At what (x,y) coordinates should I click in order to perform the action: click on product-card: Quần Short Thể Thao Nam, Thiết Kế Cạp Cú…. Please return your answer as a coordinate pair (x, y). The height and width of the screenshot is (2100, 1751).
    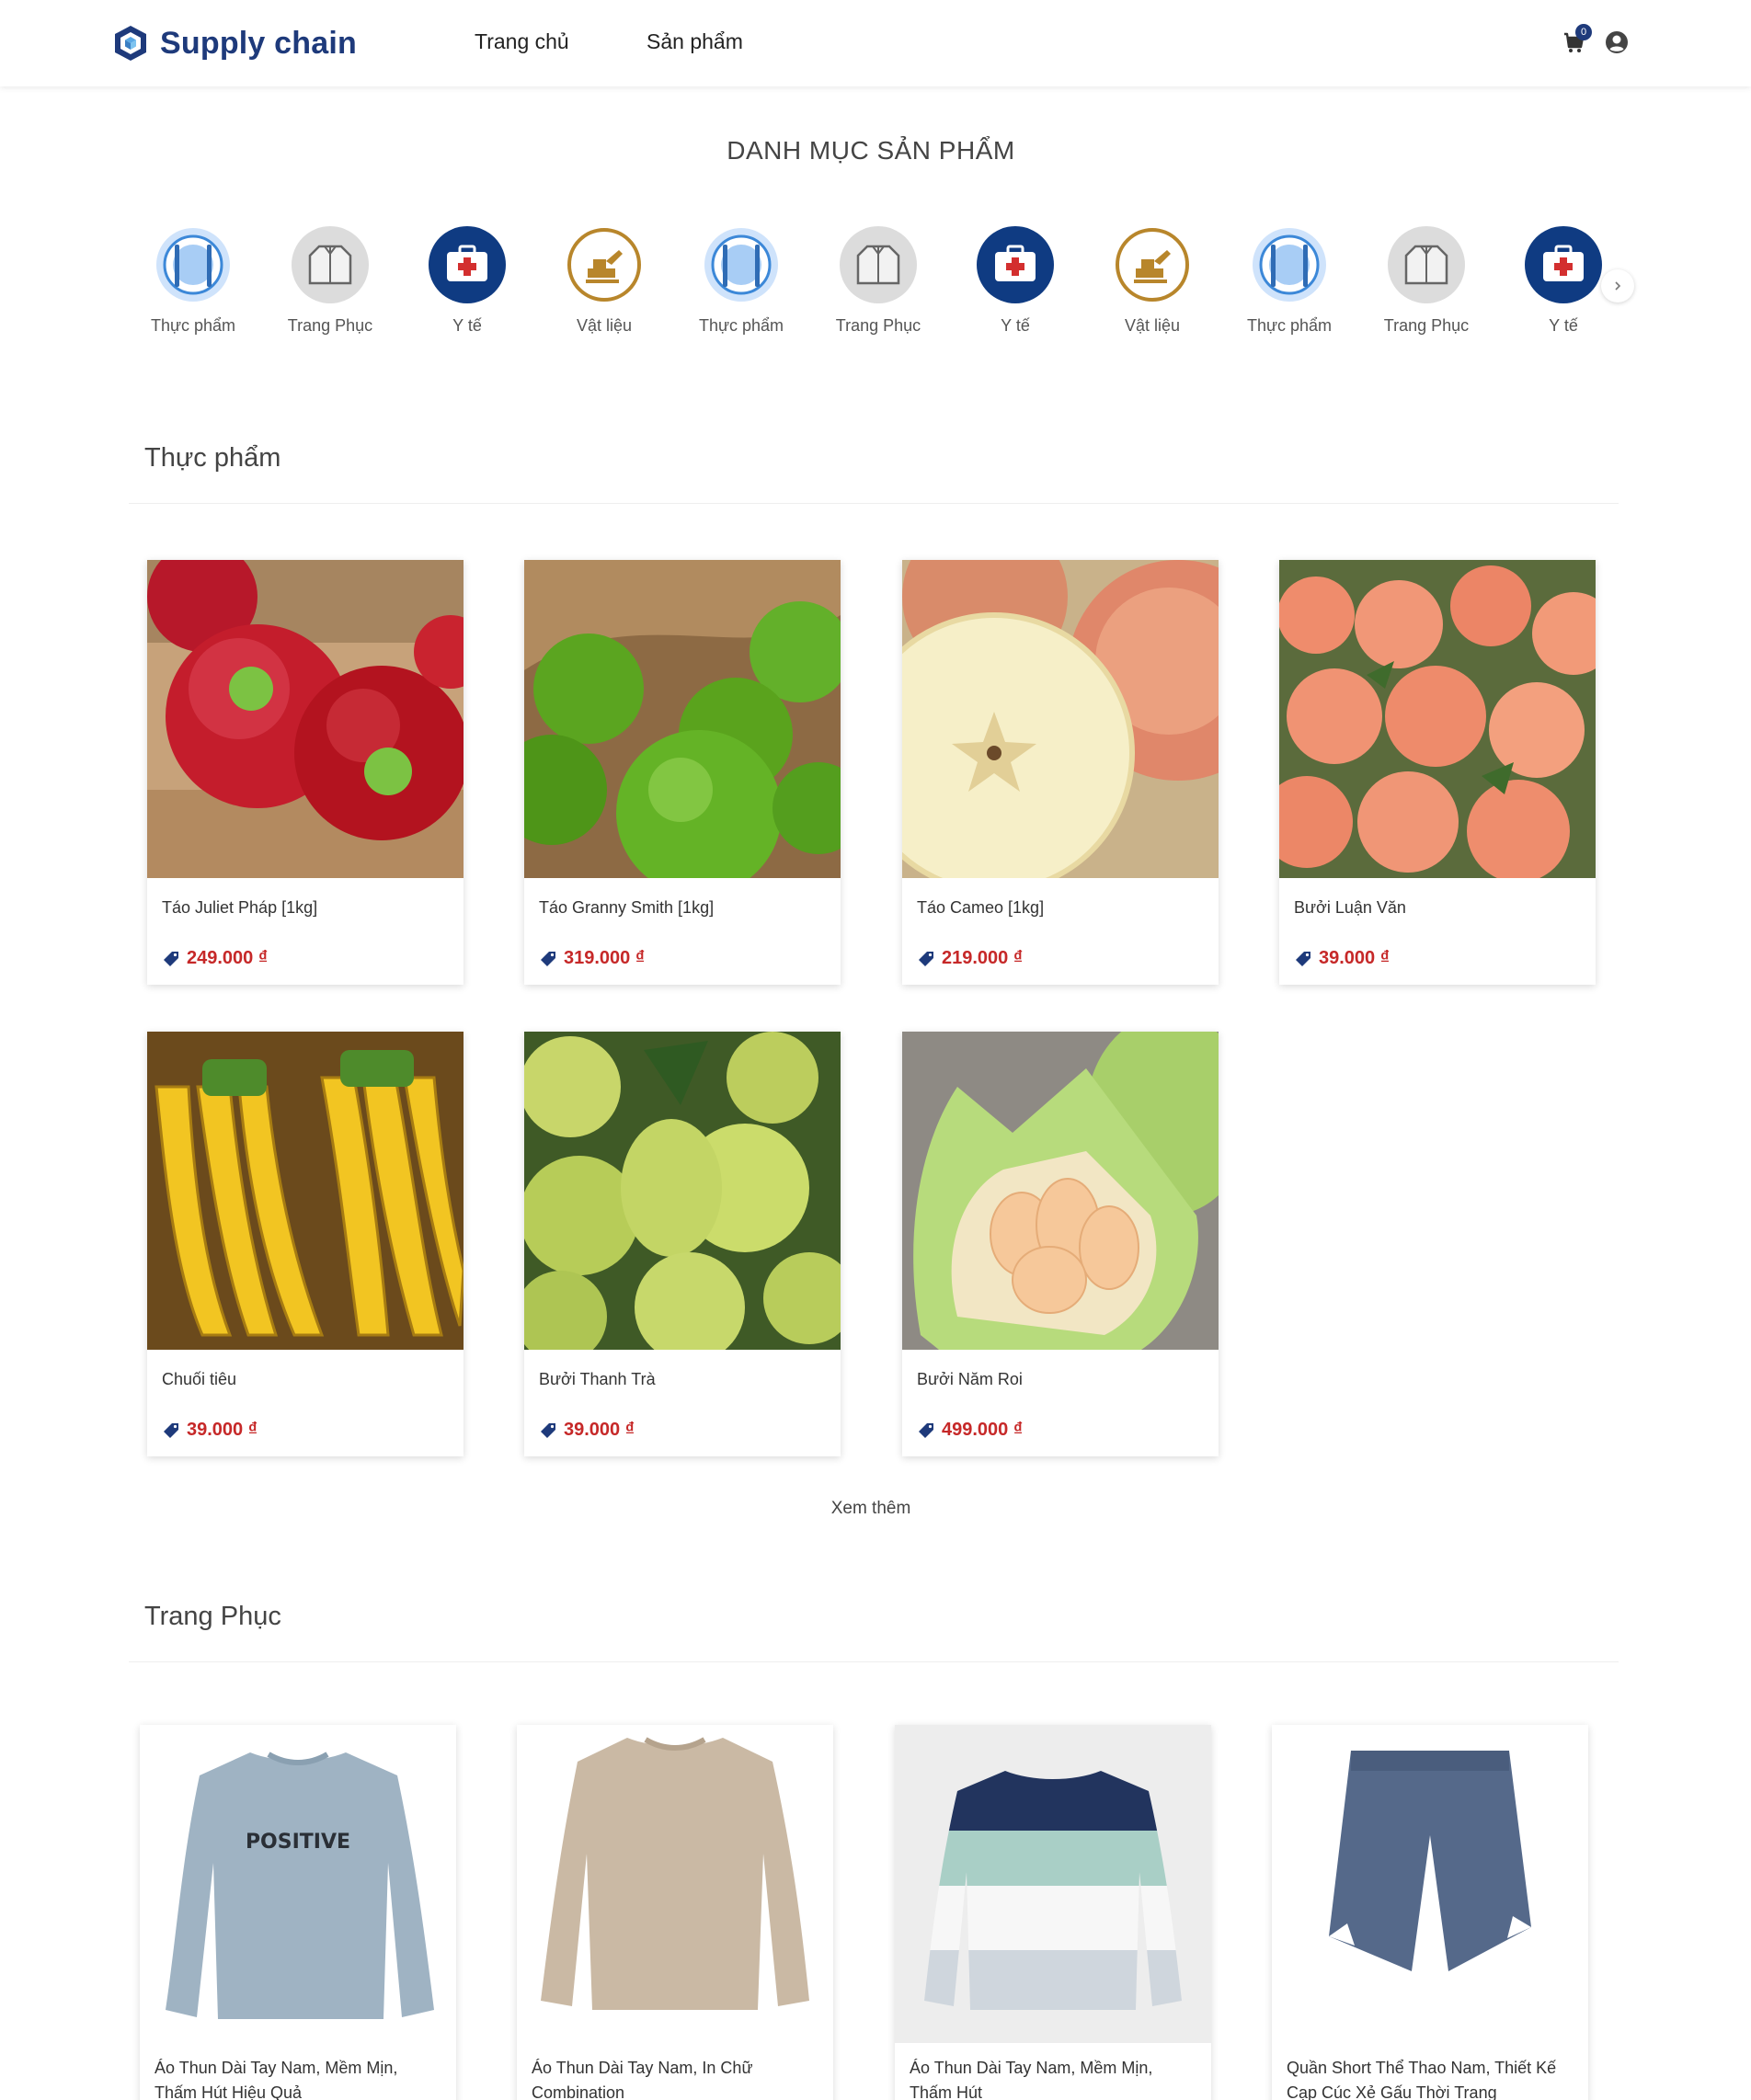
    Looking at the image, I should click on (1430, 1913).